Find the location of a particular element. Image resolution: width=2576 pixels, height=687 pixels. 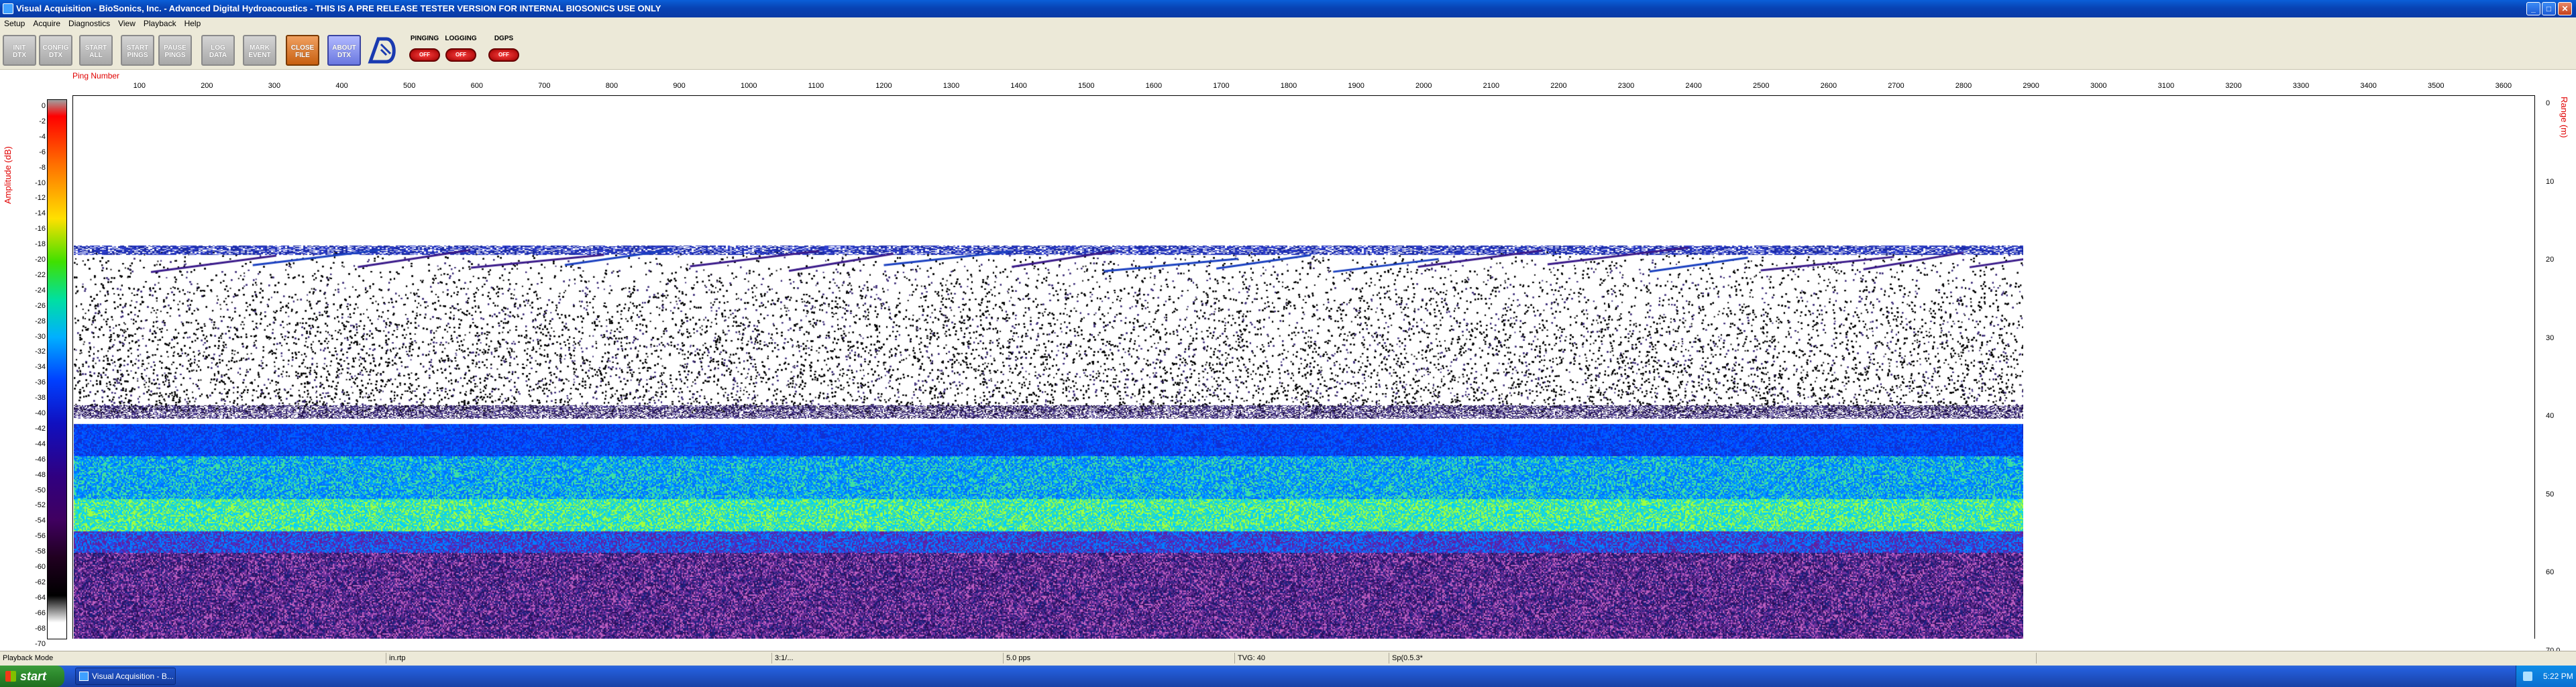

range-tick-label: 30 is located at coordinates (2550, 337).